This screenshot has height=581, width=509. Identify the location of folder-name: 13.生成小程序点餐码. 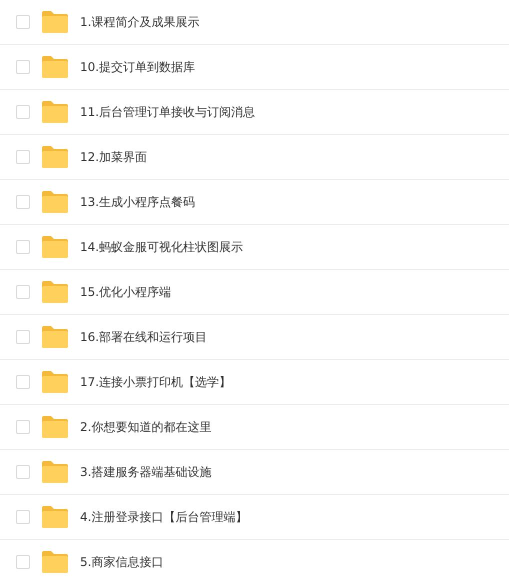
(138, 202).